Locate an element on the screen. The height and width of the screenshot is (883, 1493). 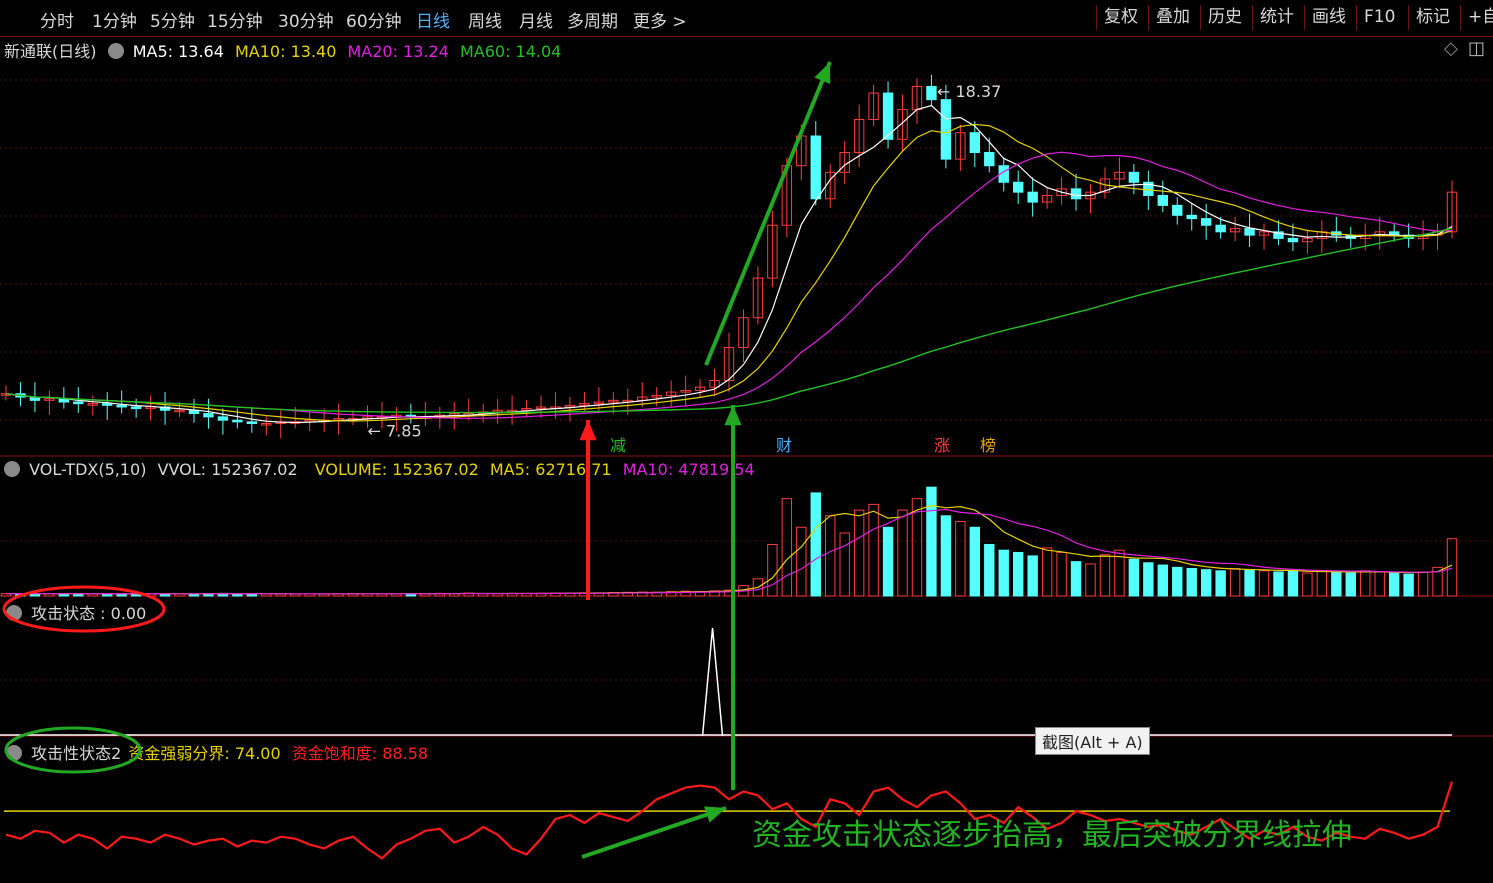
attack-spike-line is located at coordinates (712, 682).